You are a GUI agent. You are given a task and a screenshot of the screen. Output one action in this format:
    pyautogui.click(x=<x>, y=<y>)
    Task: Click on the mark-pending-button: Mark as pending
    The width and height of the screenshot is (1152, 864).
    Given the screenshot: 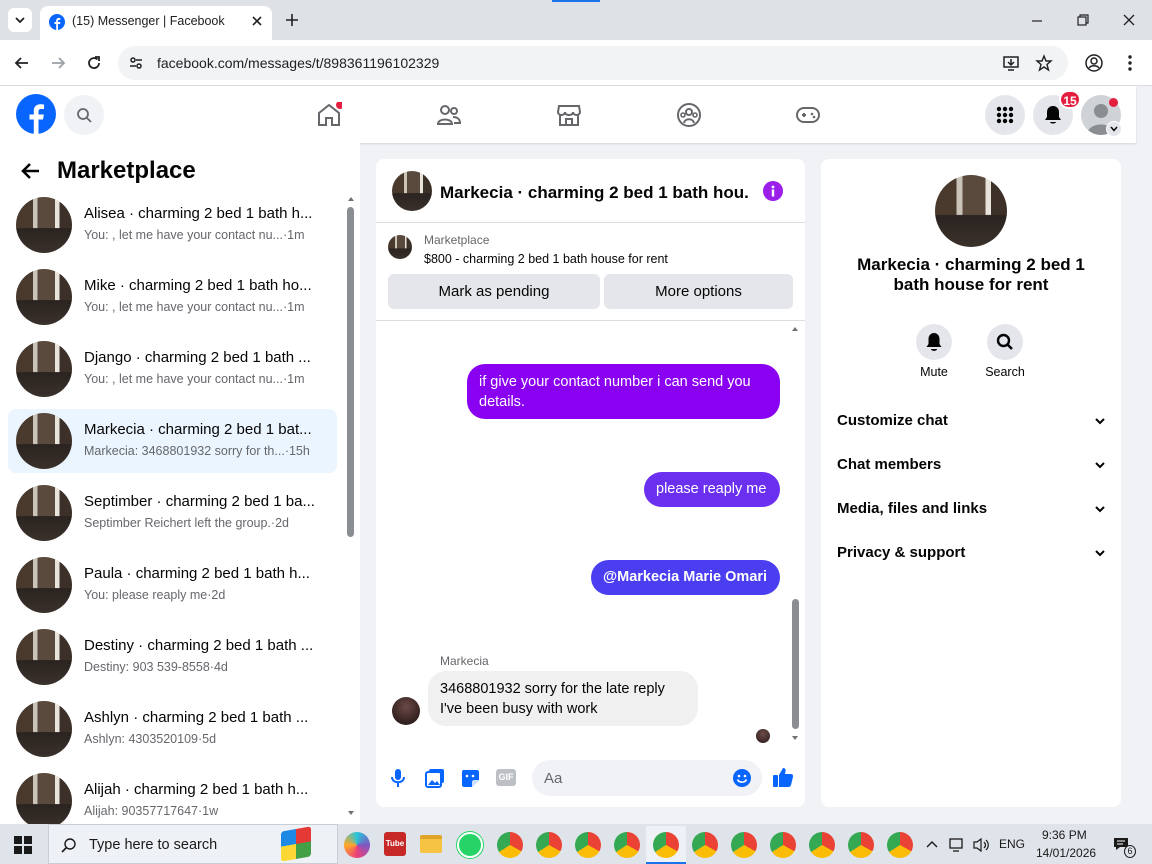 What is the action you would take?
    pyautogui.click(x=494, y=291)
    